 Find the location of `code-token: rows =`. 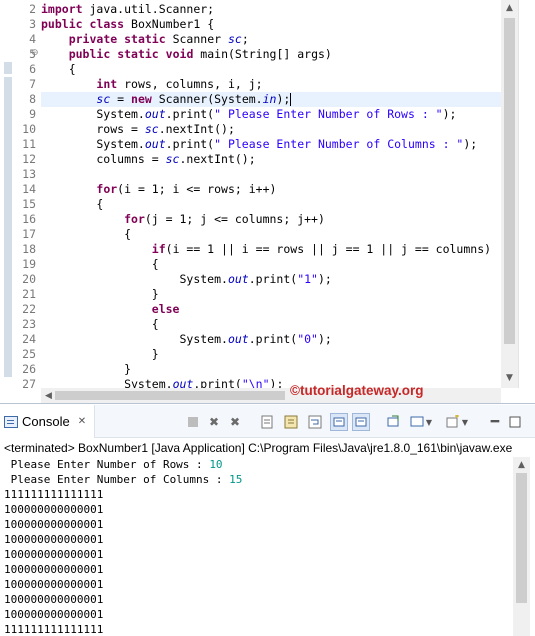

code-token: rows = is located at coordinates (93, 129).